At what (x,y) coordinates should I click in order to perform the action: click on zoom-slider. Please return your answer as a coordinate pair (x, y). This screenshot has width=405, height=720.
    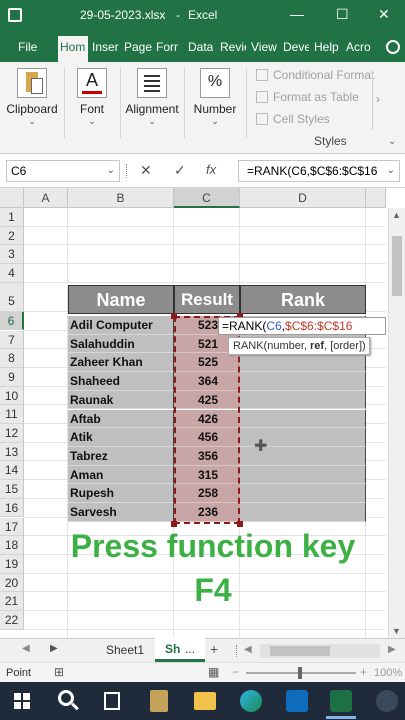
    Looking at the image, I should click on (301, 673).